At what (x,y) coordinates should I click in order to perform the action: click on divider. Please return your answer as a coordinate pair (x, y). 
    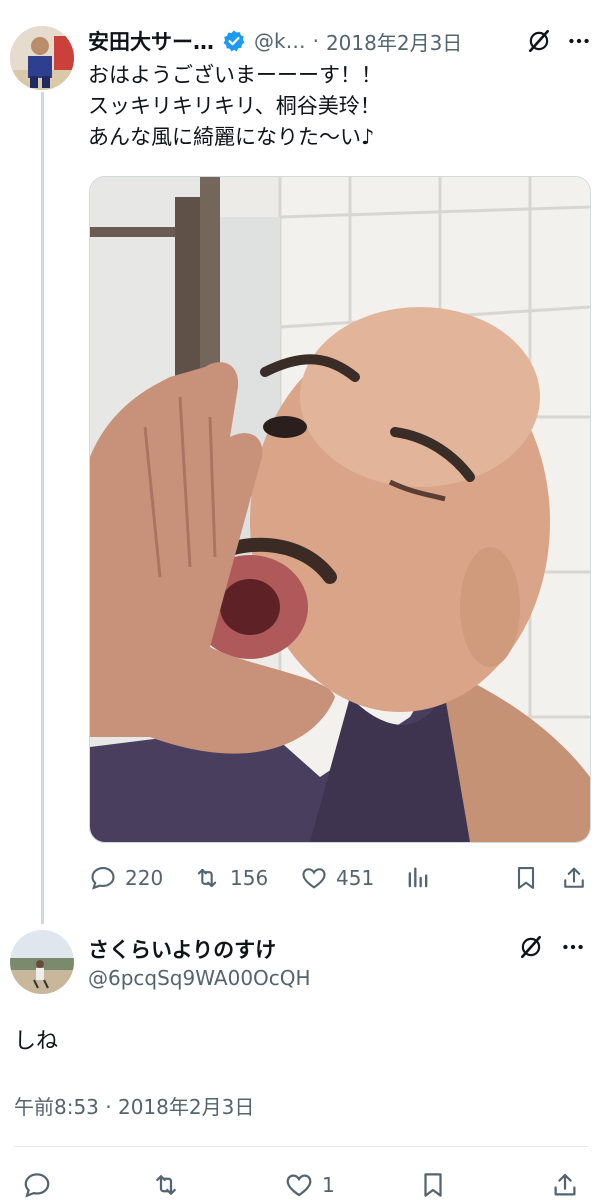
    Looking at the image, I should click on (301, 1146).